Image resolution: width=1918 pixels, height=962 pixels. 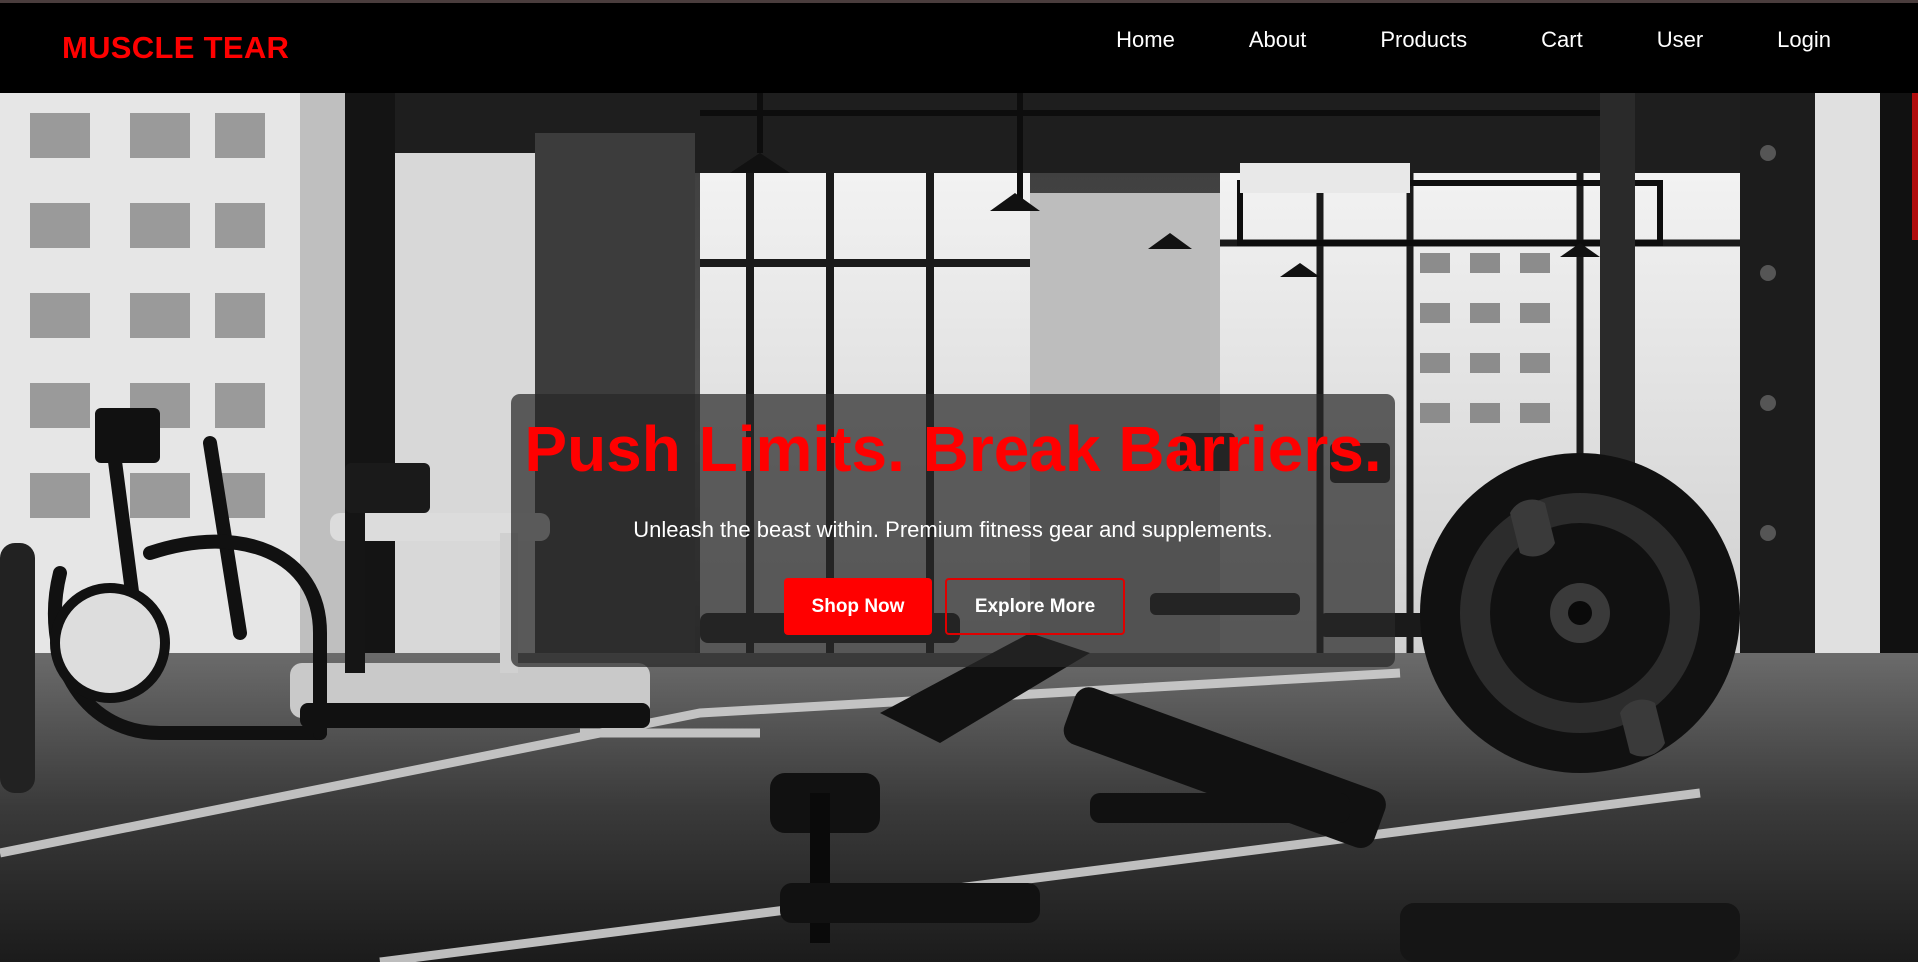 What do you see at coordinates (953, 449) in the screenshot?
I see `hero-title: Push Limits. Break Barriers.` at bounding box center [953, 449].